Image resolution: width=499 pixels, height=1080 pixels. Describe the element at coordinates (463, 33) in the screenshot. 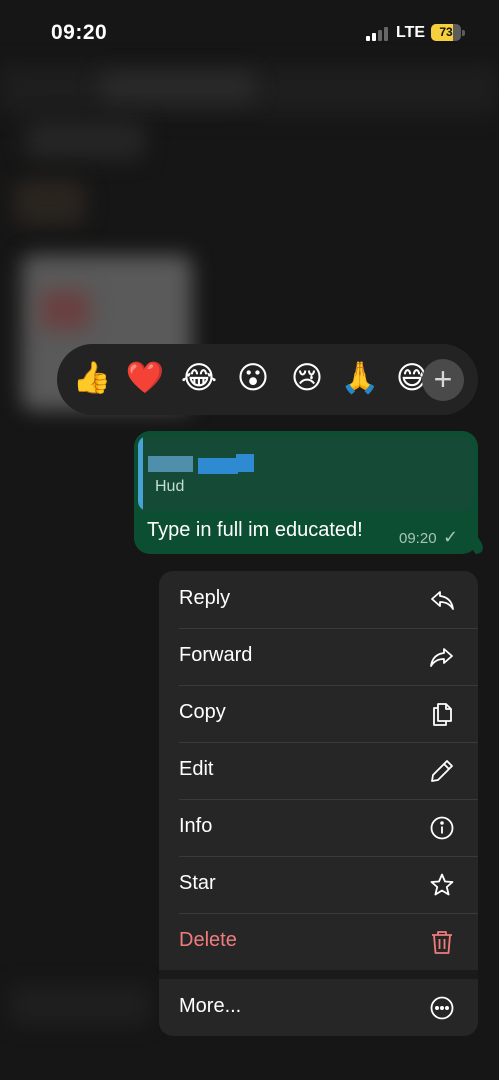

I see `battery-tip` at that location.